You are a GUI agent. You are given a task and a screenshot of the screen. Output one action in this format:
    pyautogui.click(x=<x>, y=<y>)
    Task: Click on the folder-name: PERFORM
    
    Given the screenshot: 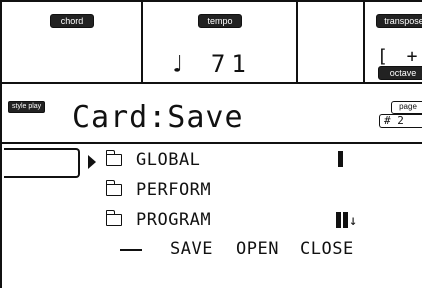 What is the action you would take?
    pyautogui.click(x=174, y=190)
    